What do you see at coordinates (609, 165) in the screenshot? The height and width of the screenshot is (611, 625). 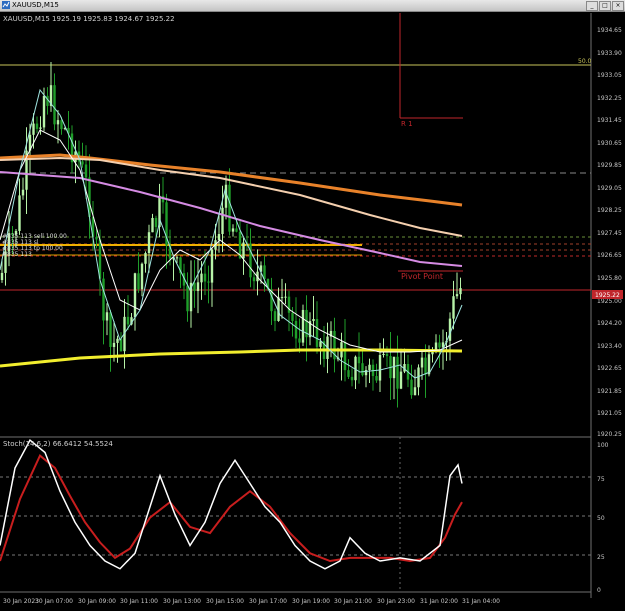 I see `price-tick: 1929.85` at bounding box center [609, 165].